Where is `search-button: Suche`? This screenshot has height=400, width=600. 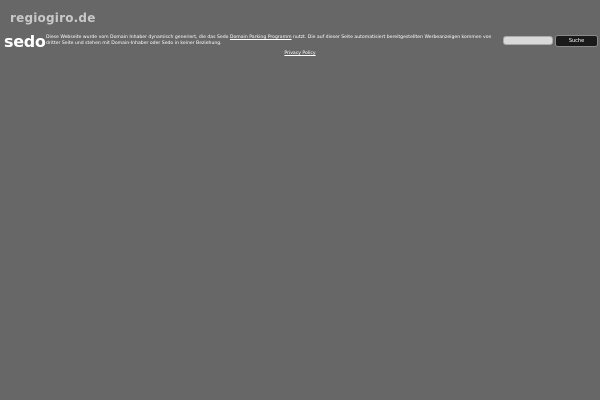 search-button: Suche is located at coordinates (576, 41).